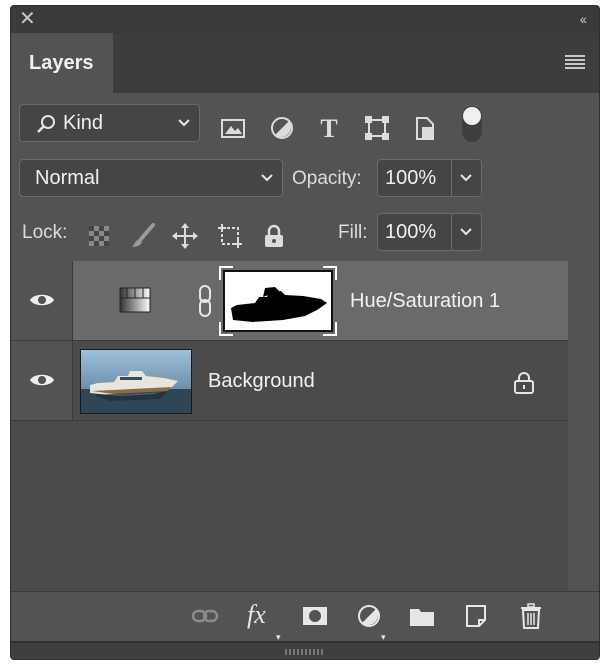  I want to click on scrollbar-track, so click(583, 426).